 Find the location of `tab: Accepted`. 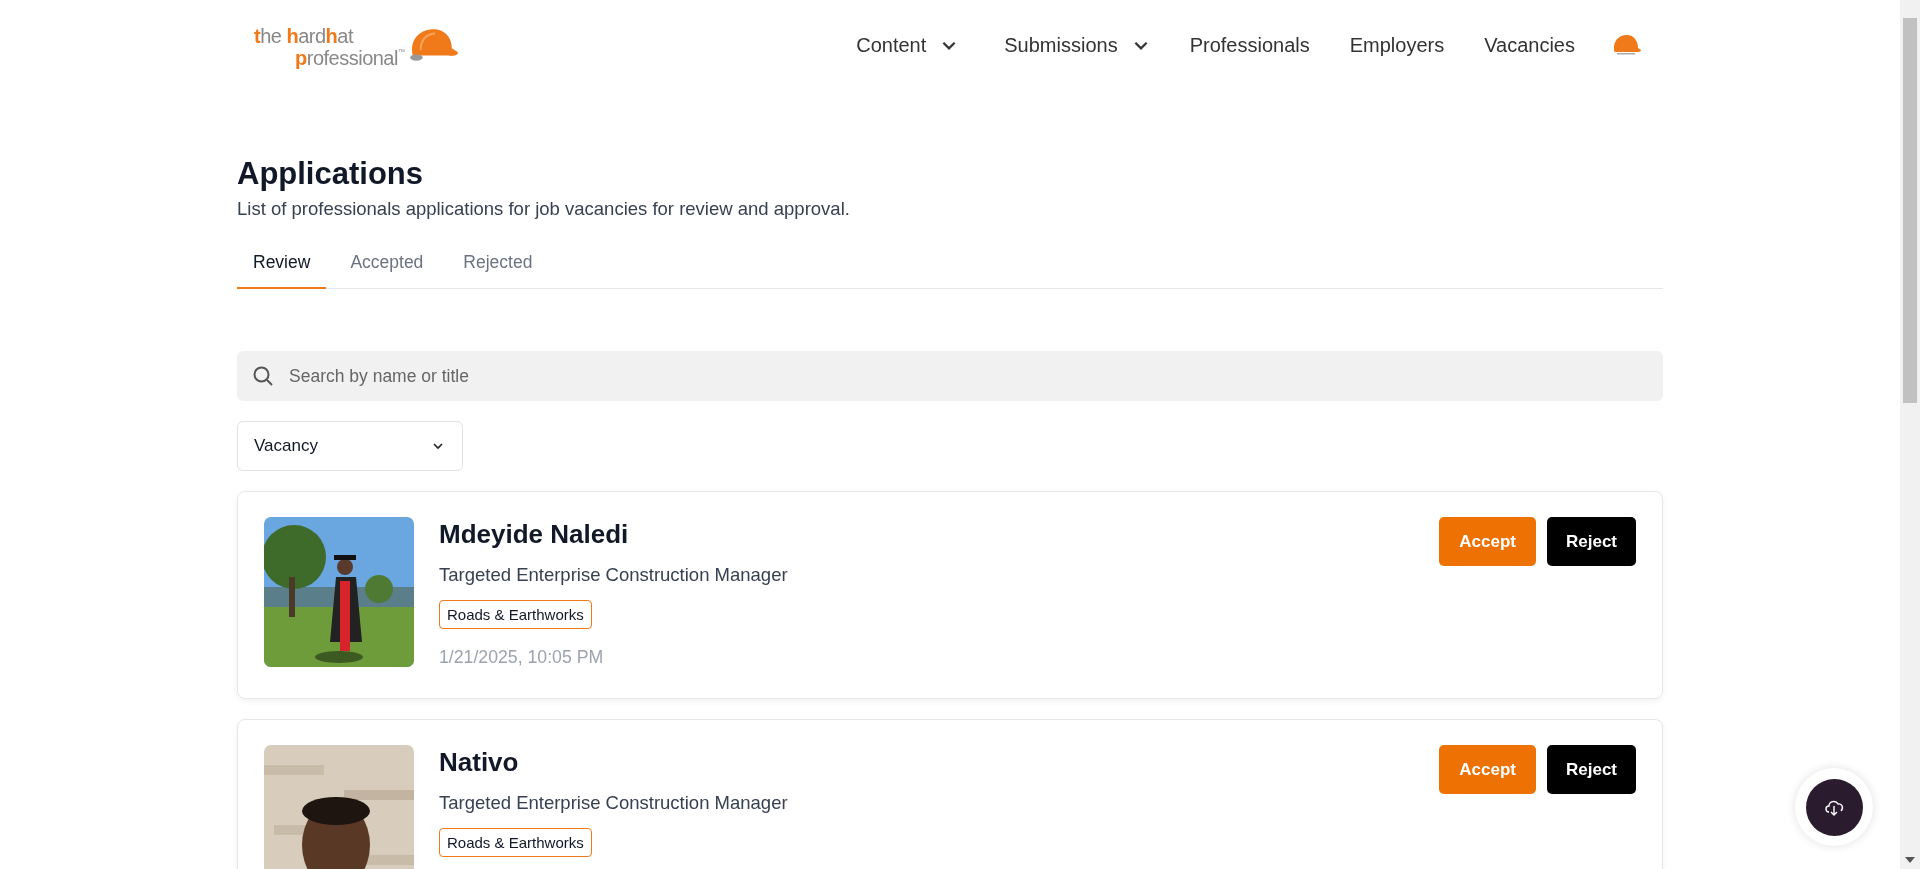

tab: Accepted is located at coordinates (387, 265).